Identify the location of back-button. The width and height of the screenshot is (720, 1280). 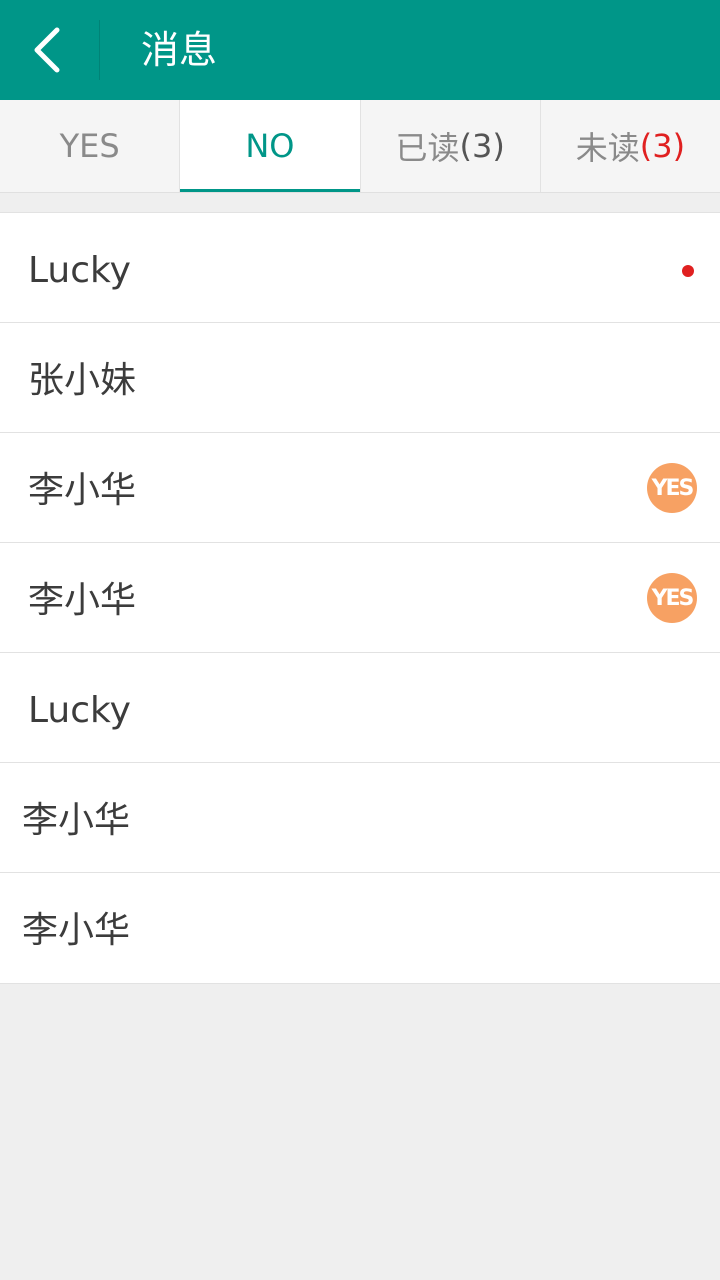
(46, 50).